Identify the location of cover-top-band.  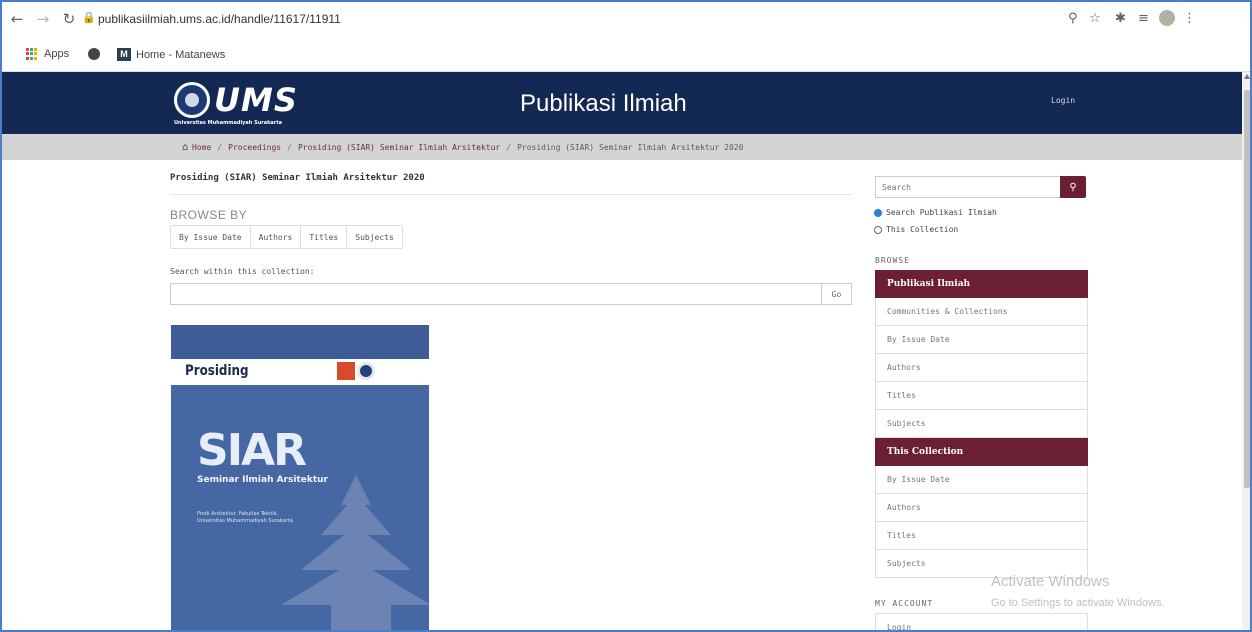
(300, 342).